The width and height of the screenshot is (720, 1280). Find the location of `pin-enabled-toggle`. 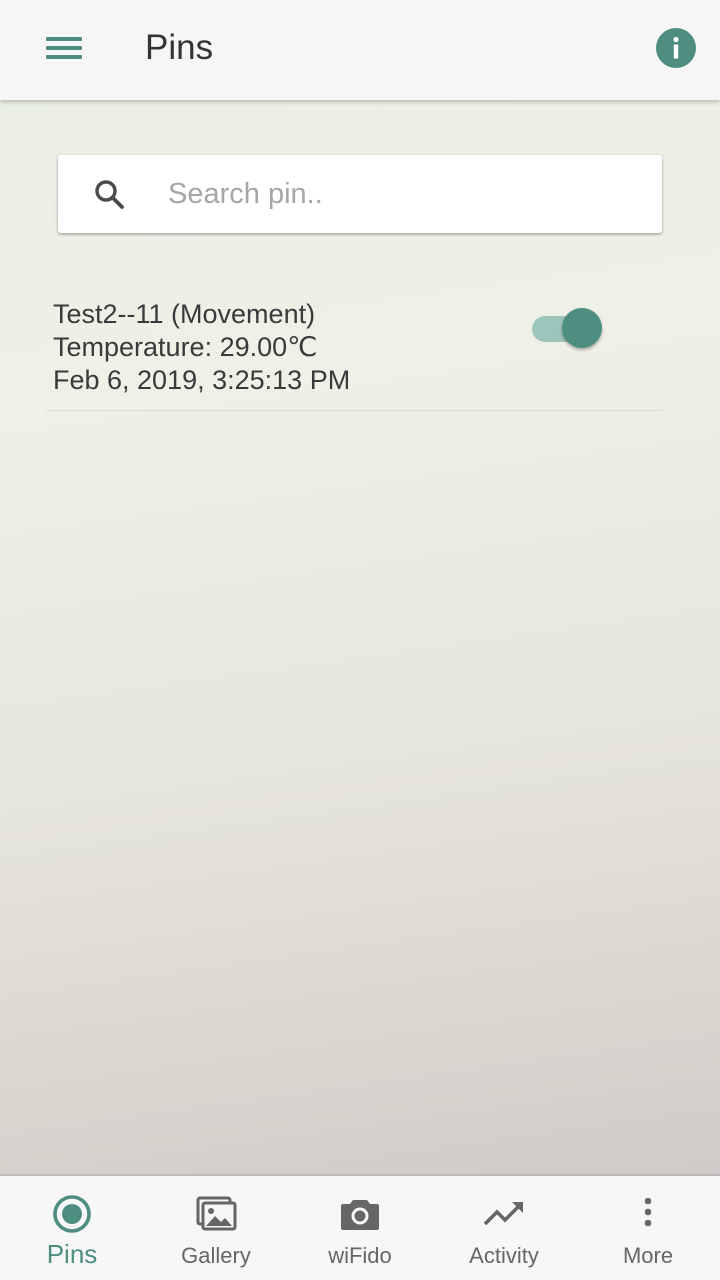

pin-enabled-toggle is located at coordinates (568, 328).